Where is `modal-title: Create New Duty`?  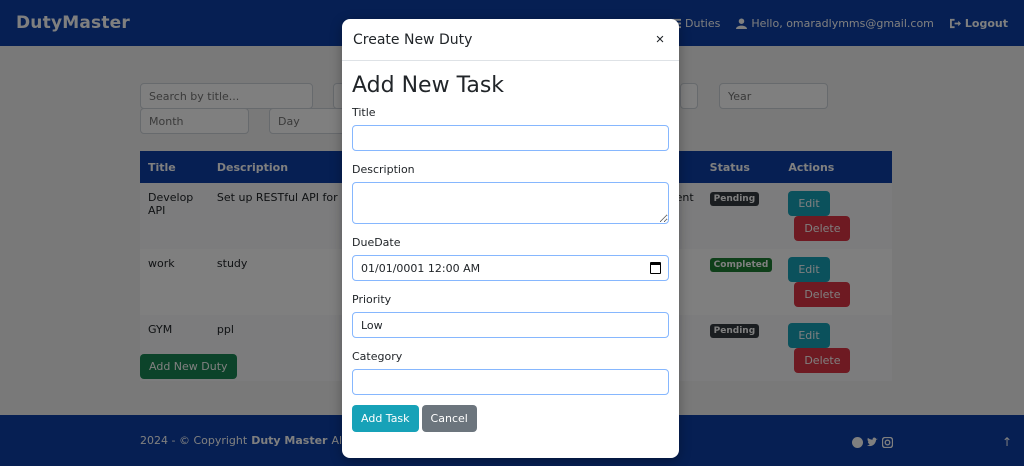
modal-title: Create New Duty is located at coordinates (413, 39).